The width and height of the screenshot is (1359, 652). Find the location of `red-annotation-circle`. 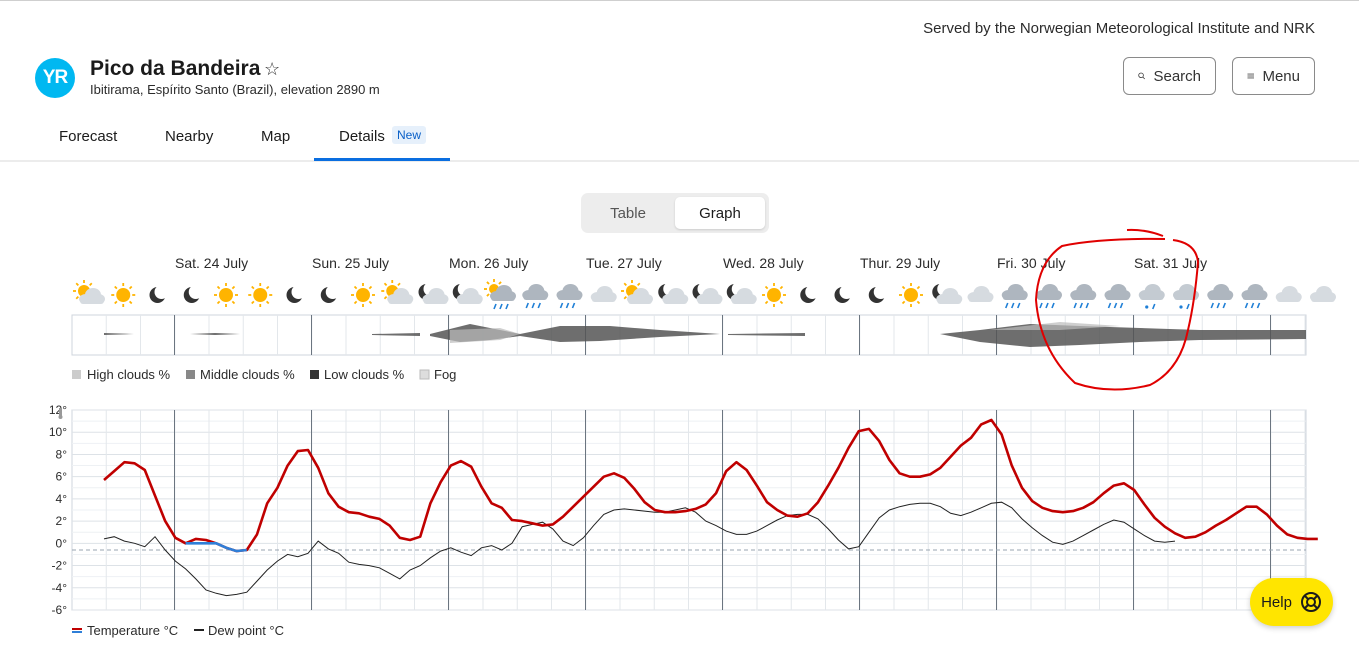

red-annotation-circle is located at coordinates (1117, 309).